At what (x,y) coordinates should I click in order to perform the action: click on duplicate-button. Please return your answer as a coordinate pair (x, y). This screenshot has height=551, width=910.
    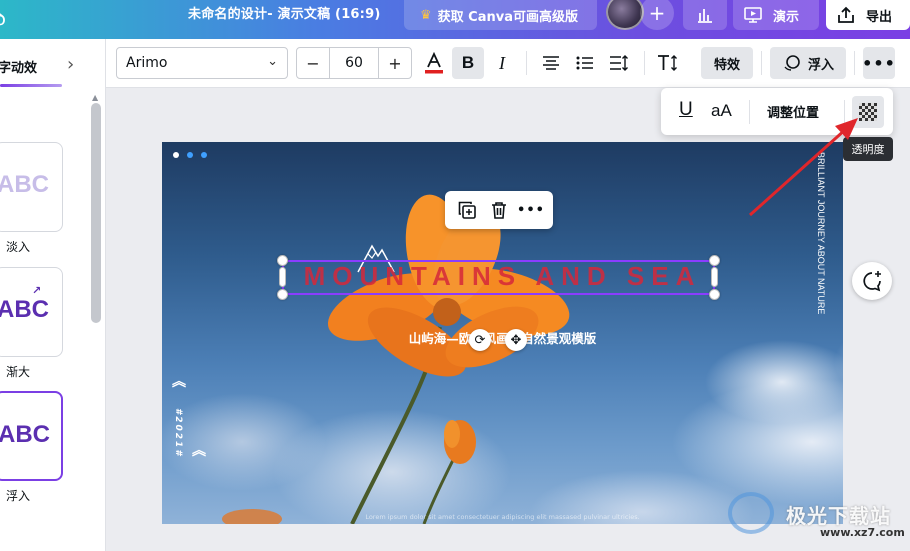
    Looking at the image, I should click on (467, 210).